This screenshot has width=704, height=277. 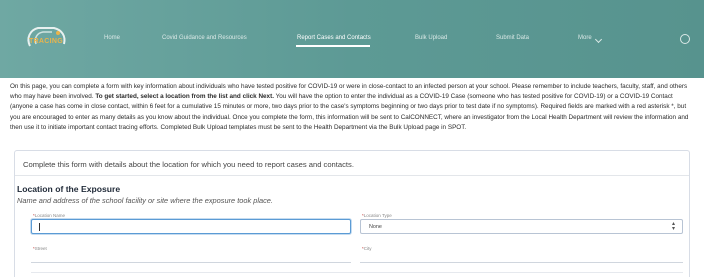 I want to click on location-name-input, so click(x=191, y=226).